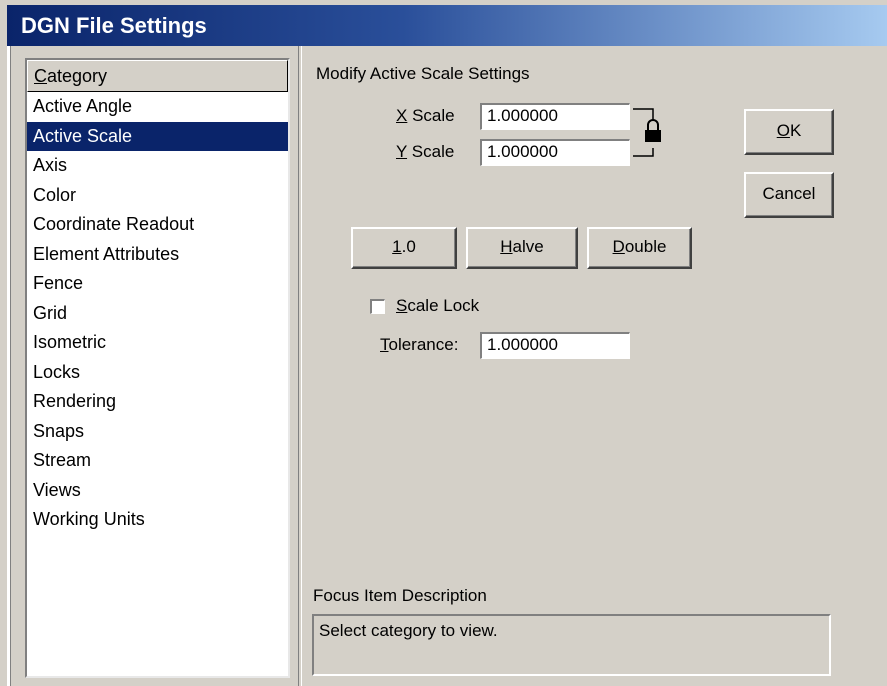  Describe the element at coordinates (157, 373) in the screenshot. I see `category-item-locks: Locks` at that location.